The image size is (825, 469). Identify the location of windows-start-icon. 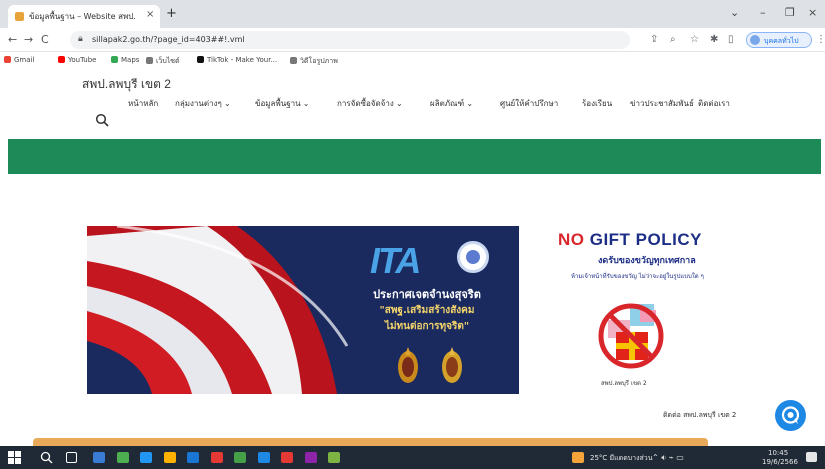
(14, 457).